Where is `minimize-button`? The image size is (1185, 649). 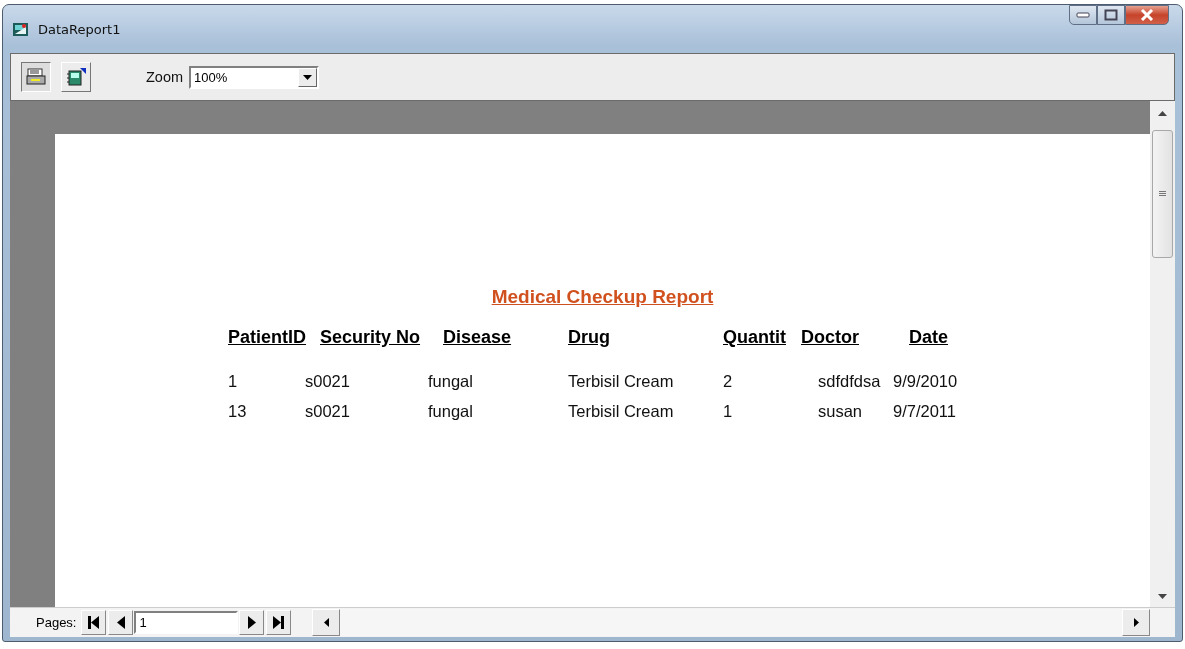 minimize-button is located at coordinates (1083, 15).